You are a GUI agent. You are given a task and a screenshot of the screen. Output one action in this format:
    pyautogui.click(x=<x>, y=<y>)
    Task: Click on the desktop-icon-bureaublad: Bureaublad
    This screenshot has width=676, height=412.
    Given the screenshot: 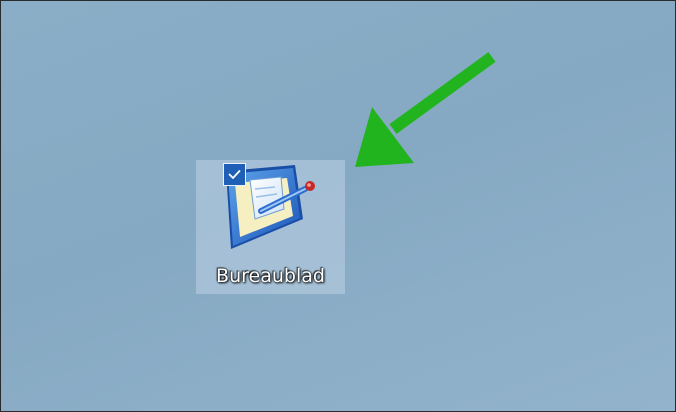 What is the action you would take?
    pyautogui.click(x=270, y=227)
    